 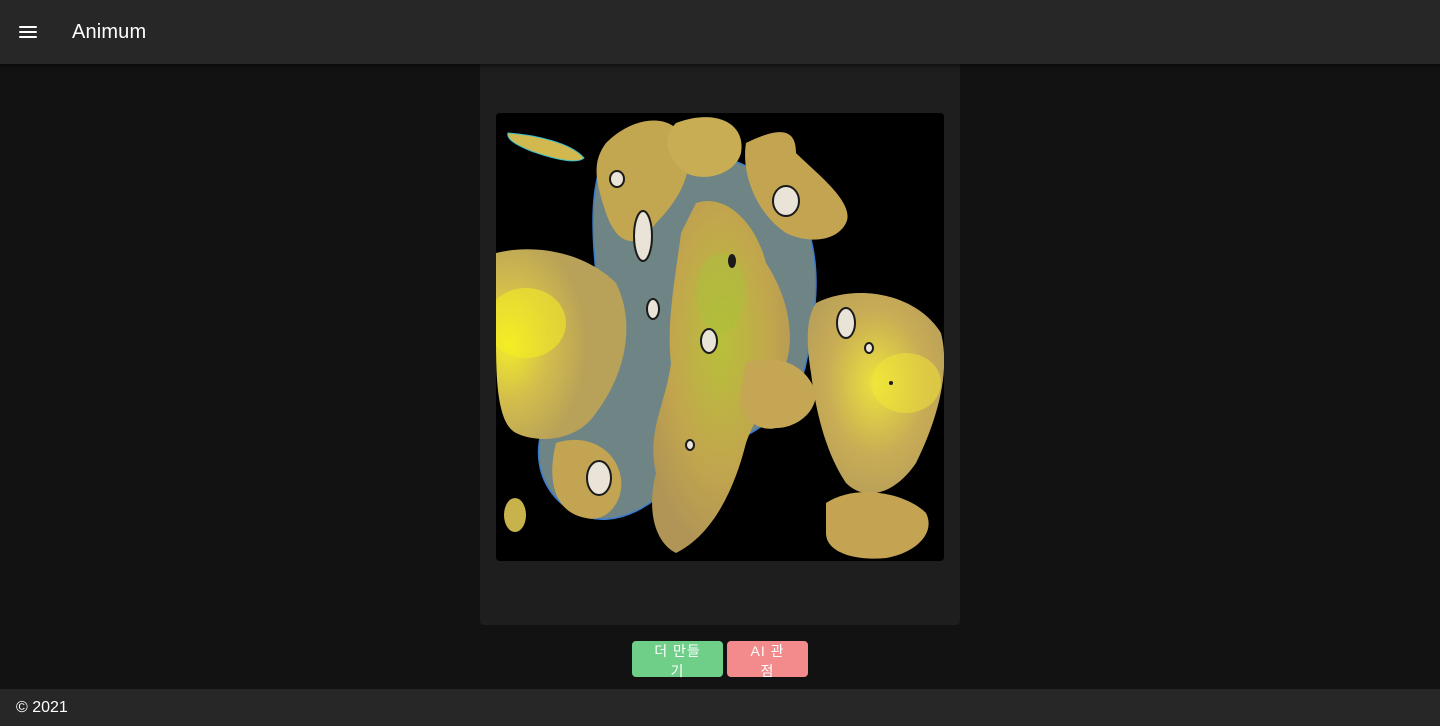 I want to click on make-more-button: 더 만들기, so click(x=677, y=660).